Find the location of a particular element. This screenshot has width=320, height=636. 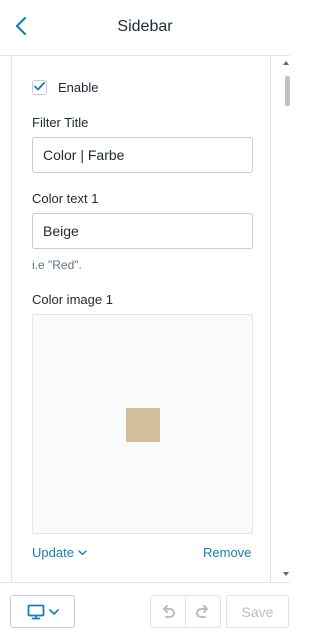

scrollbar is located at coordinates (285, 319).